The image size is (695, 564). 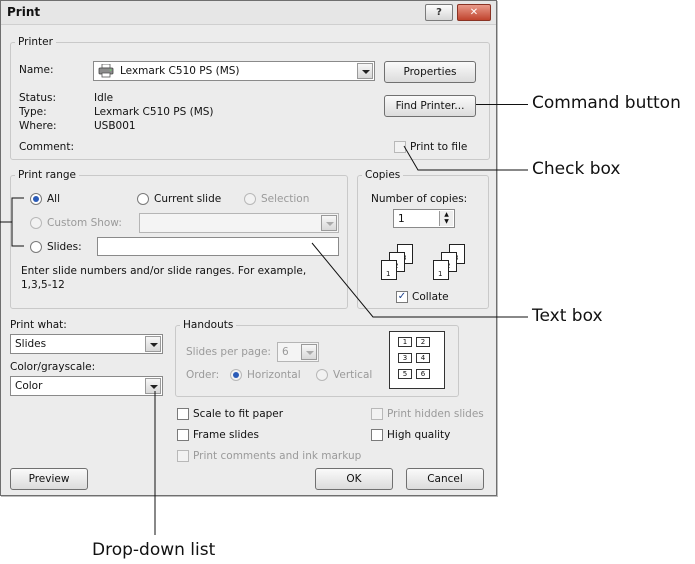 What do you see at coordinates (576, 169) in the screenshot?
I see `callout-check-box: Check box` at bounding box center [576, 169].